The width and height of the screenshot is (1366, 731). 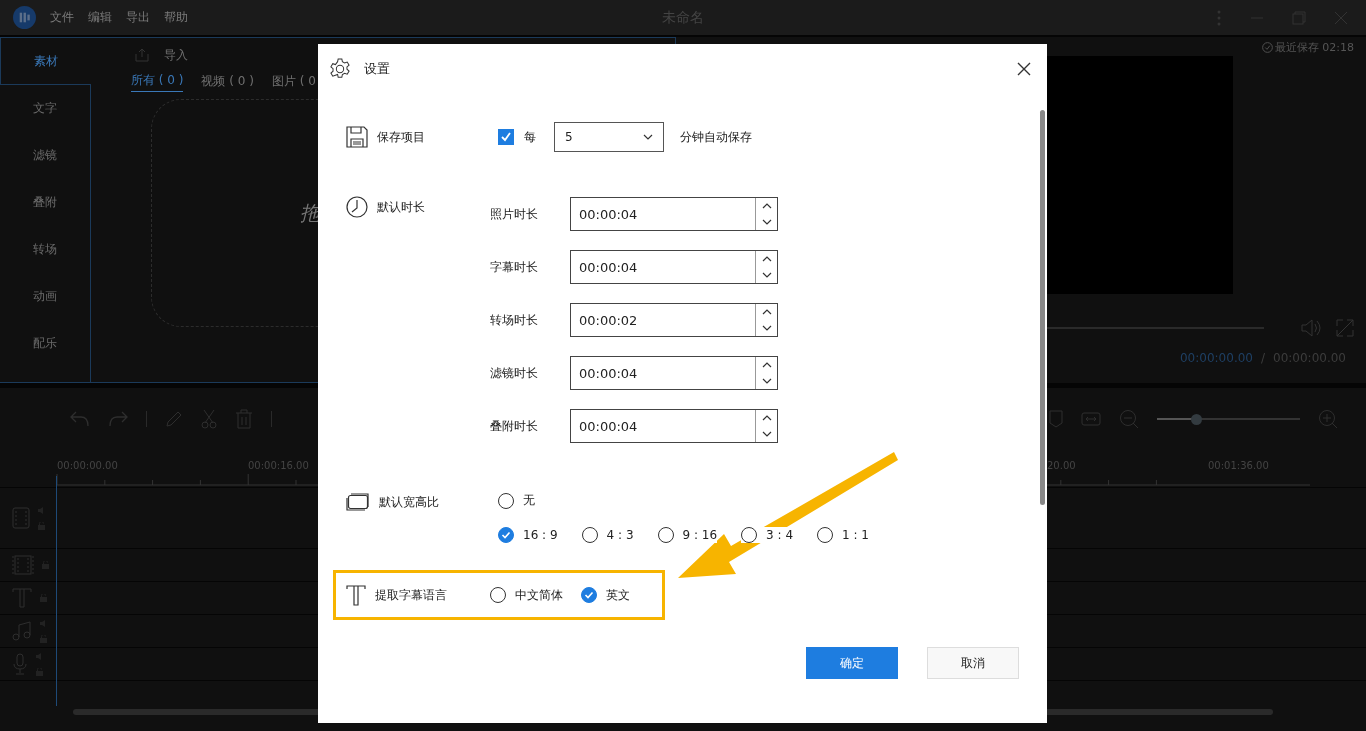 What do you see at coordinates (855, 535) in the screenshot?
I see `radio-label: 1` at bounding box center [855, 535].